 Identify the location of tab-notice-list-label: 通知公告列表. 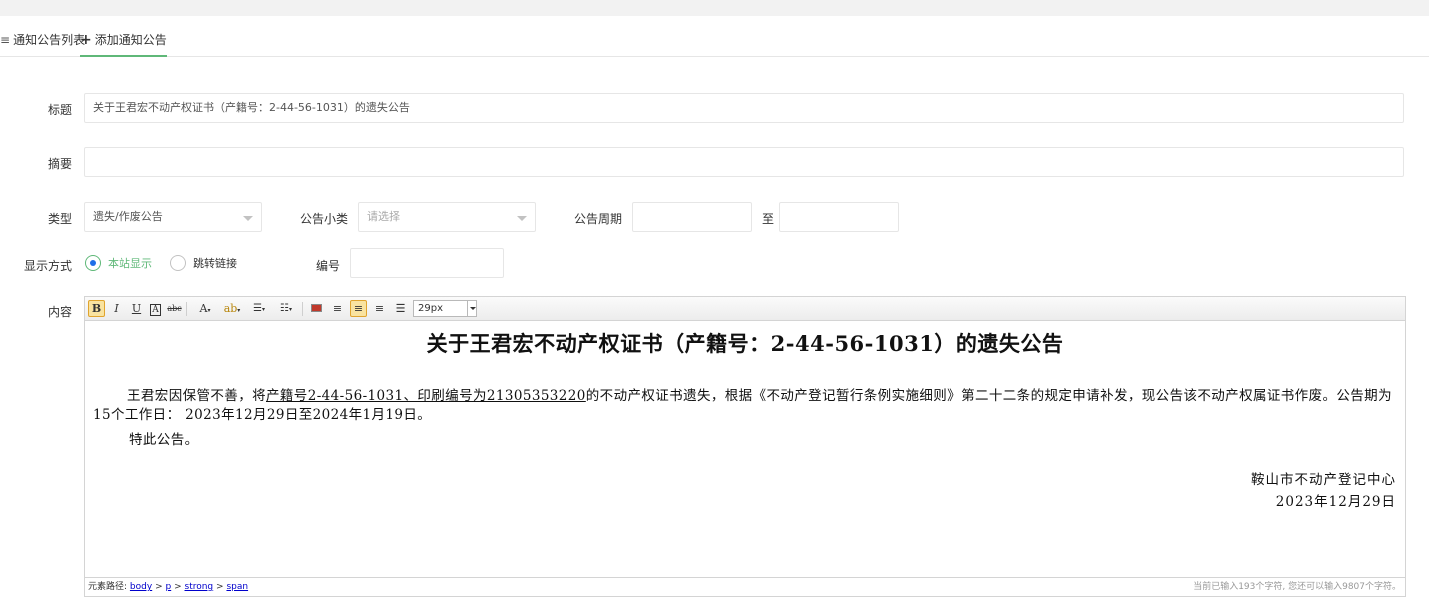
(49, 40).